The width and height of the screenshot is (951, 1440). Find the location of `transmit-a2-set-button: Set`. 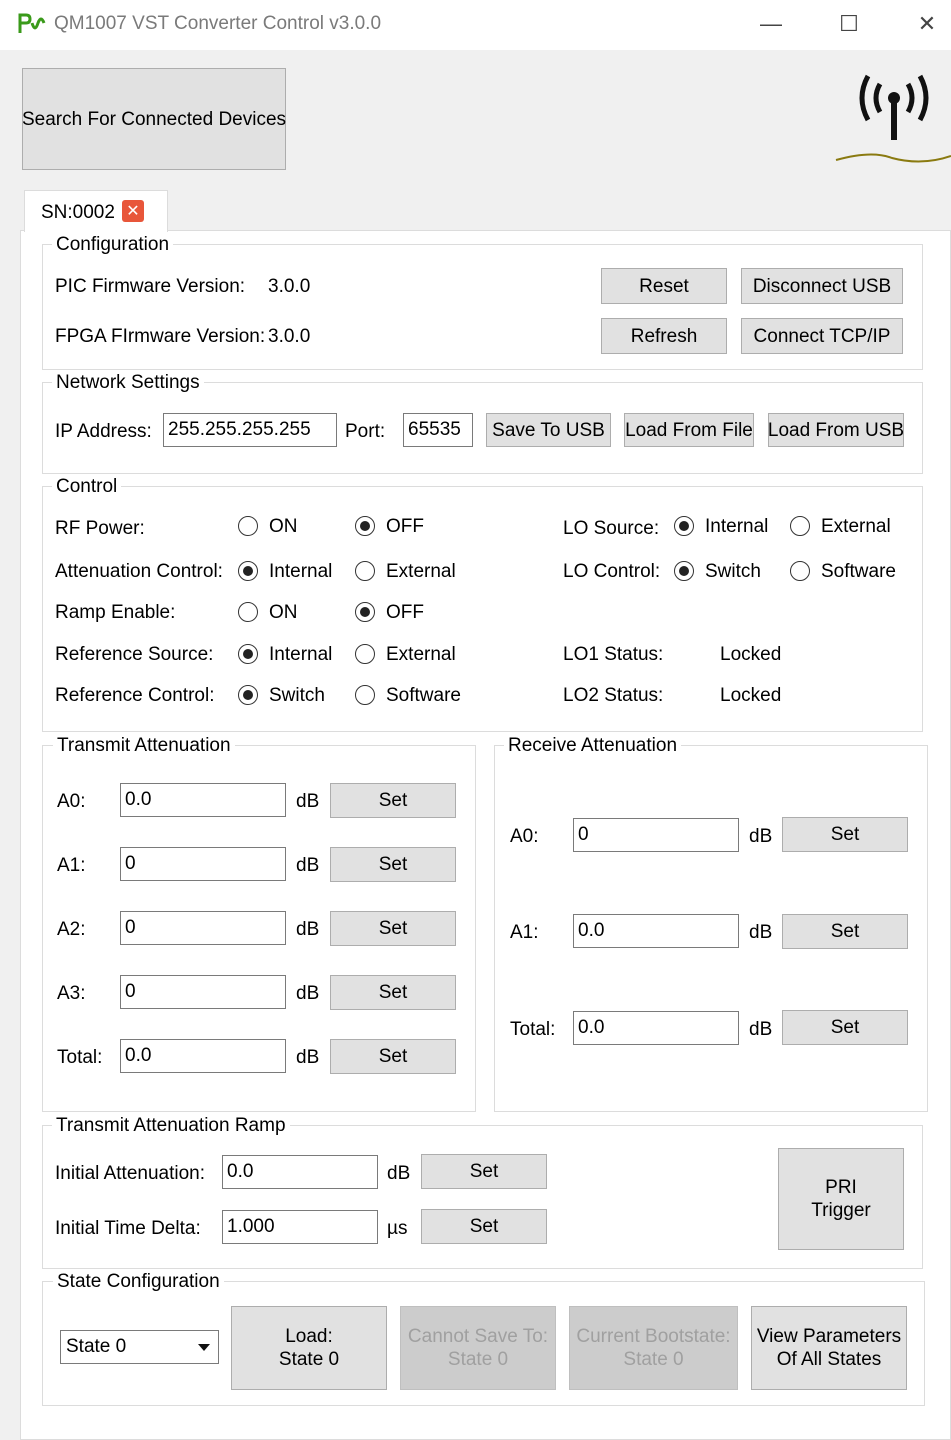

transmit-a2-set-button: Set is located at coordinates (393, 928).